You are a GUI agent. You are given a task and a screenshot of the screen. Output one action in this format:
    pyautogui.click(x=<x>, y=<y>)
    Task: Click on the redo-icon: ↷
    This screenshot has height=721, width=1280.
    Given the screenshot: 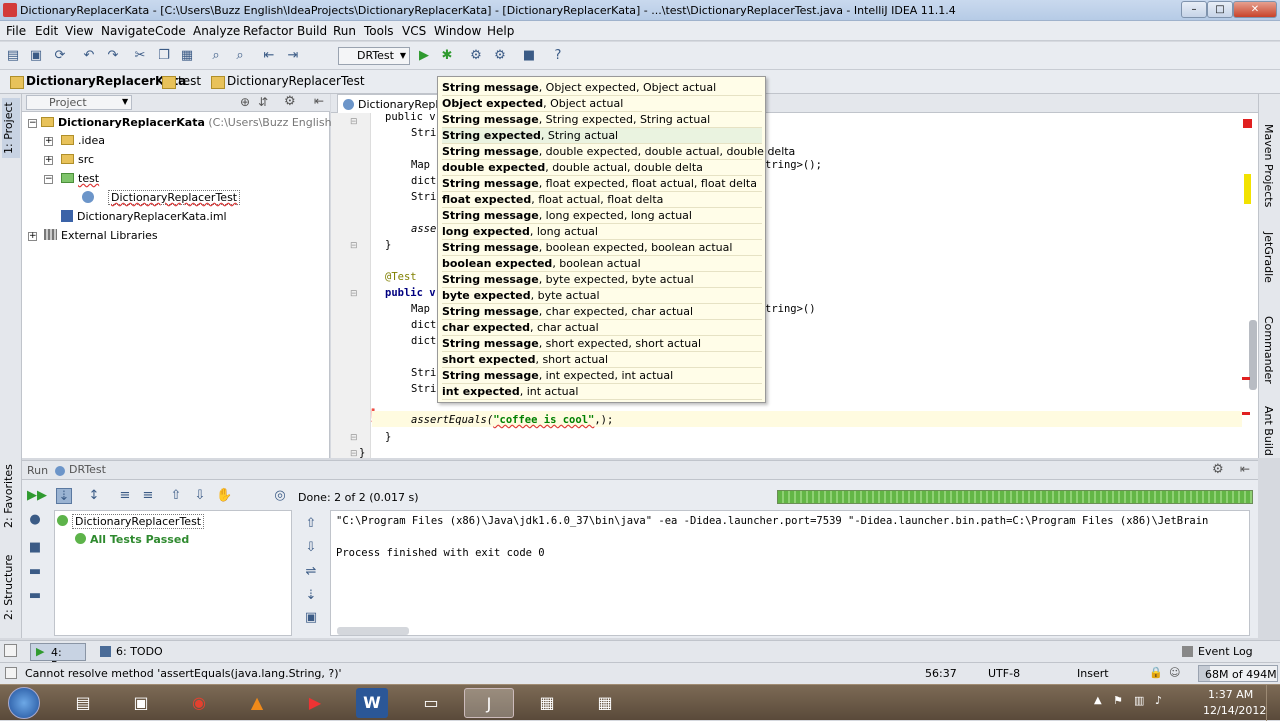 What is the action you would take?
    pyautogui.click(x=113, y=56)
    